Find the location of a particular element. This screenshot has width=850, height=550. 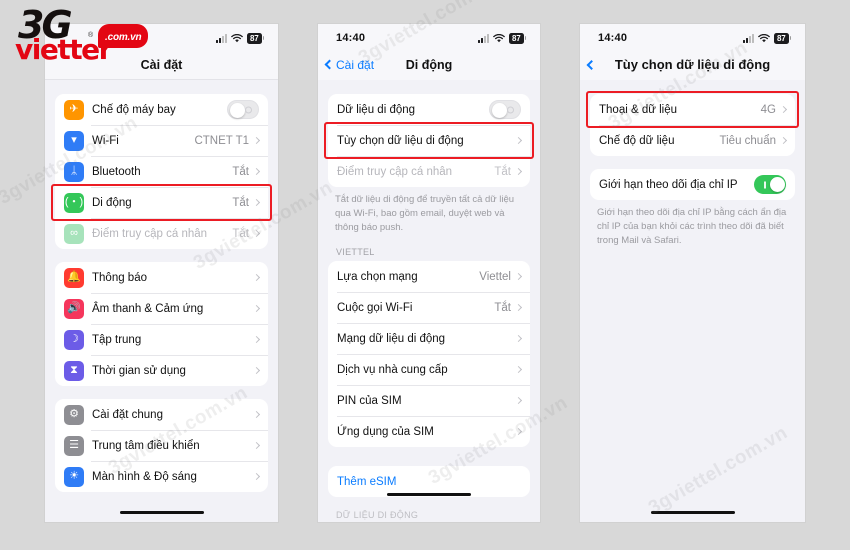

airplane-icon: ✈ is located at coordinates (74, 109).